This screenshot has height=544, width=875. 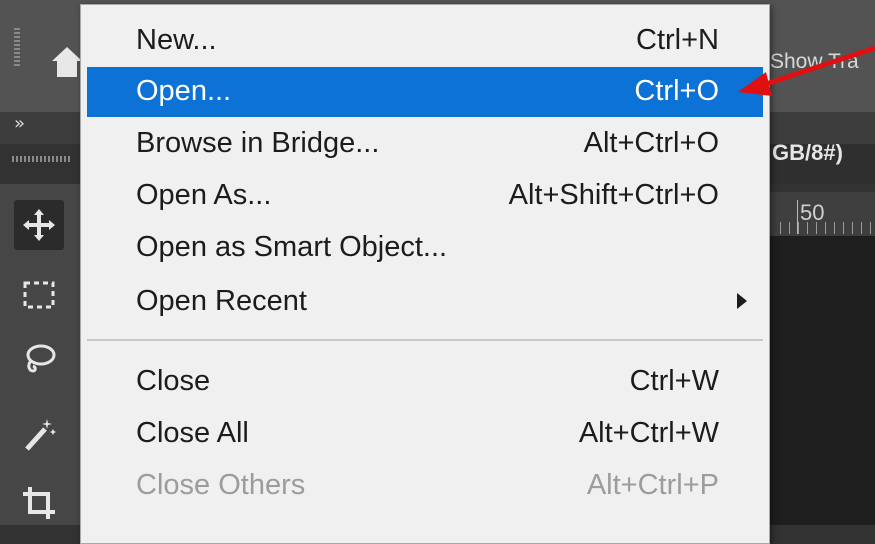 I want to click on menu-item-label: Close All, so click(x=192, y=433).